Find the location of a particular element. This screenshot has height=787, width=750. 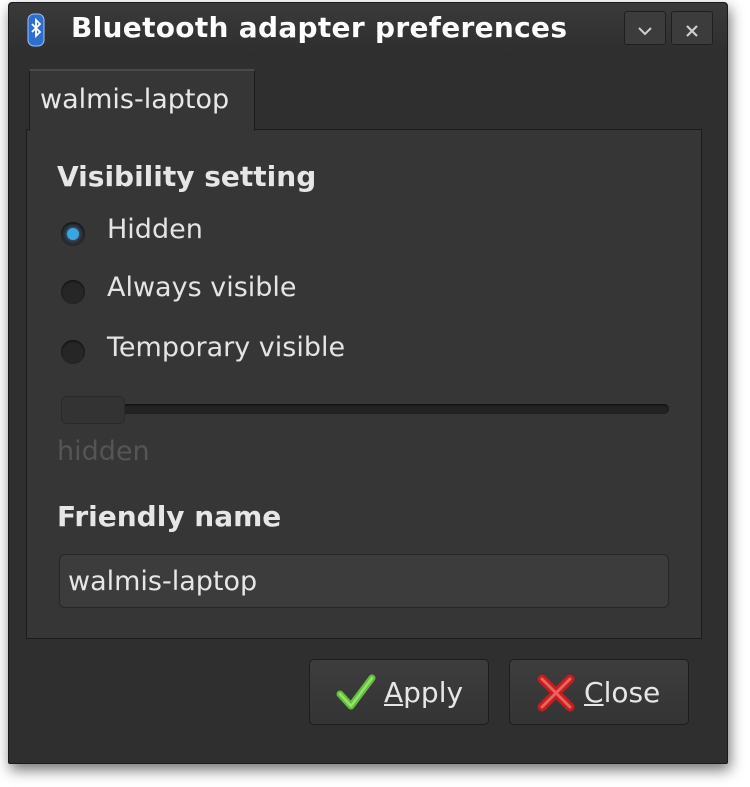

apply-button: Apply is located at coordinates (399, 692).